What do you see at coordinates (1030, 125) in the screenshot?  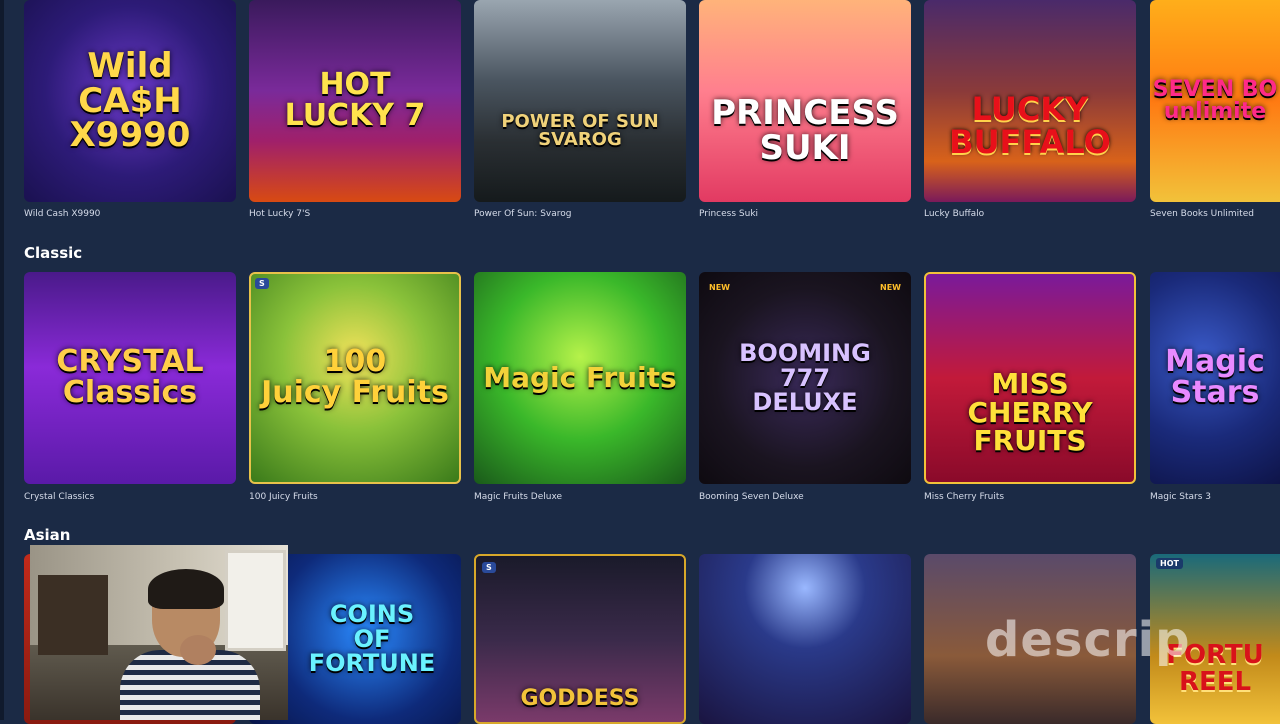 I see `game-logo: LUCKY BUFFALO` at bounding box center [1030, 125].